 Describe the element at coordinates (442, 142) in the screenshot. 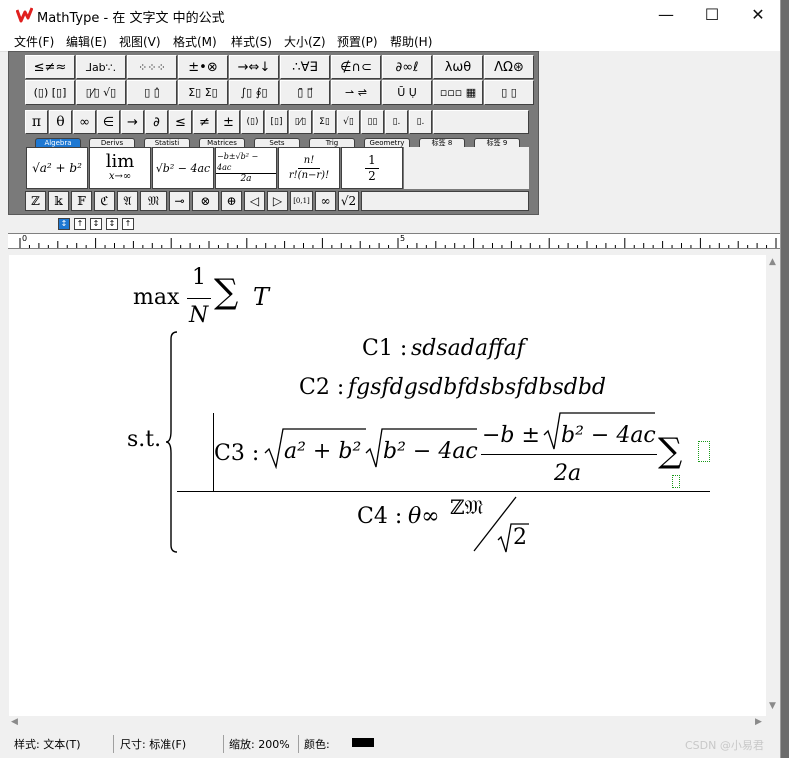

I see `tab-label-8: 标签 8` at that location.